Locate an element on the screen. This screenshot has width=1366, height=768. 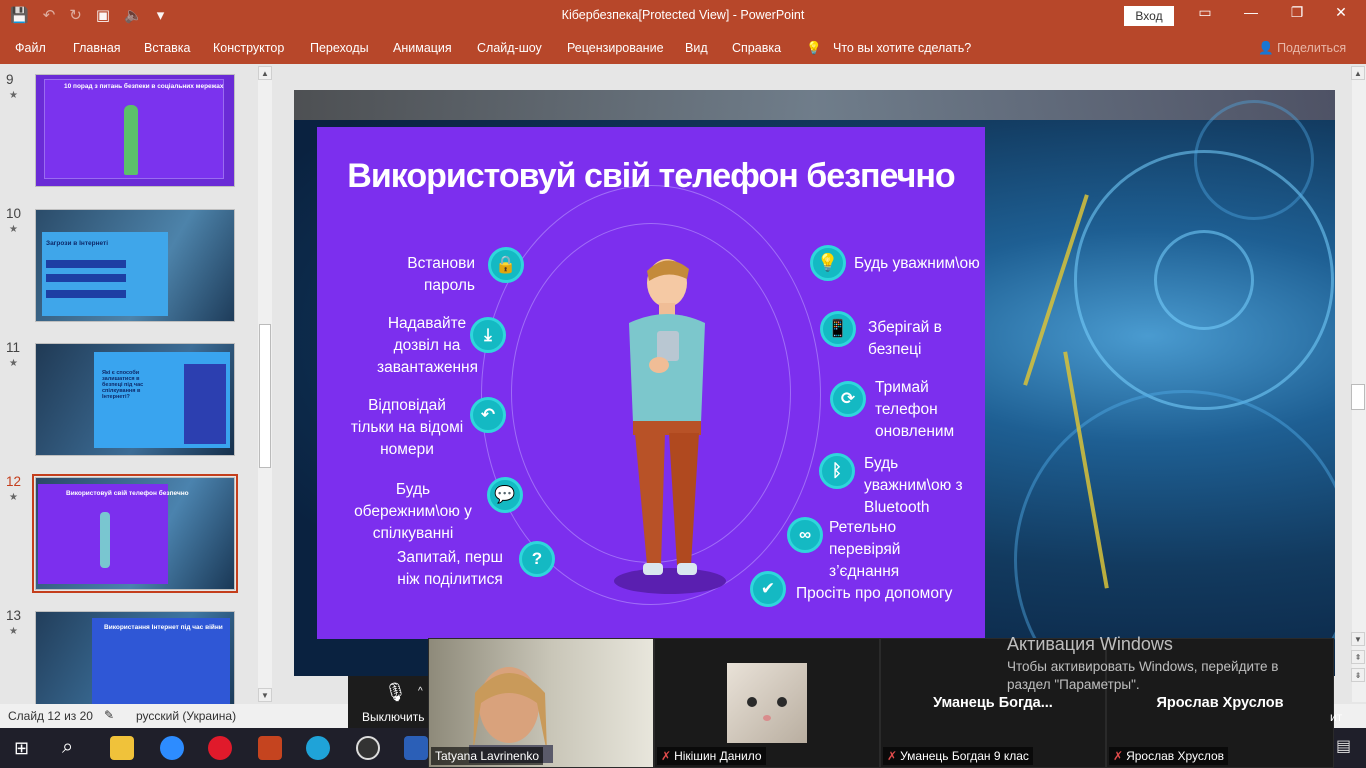
call-controls: 🎙 ^ Выключить is located at coordinates (389, 702).